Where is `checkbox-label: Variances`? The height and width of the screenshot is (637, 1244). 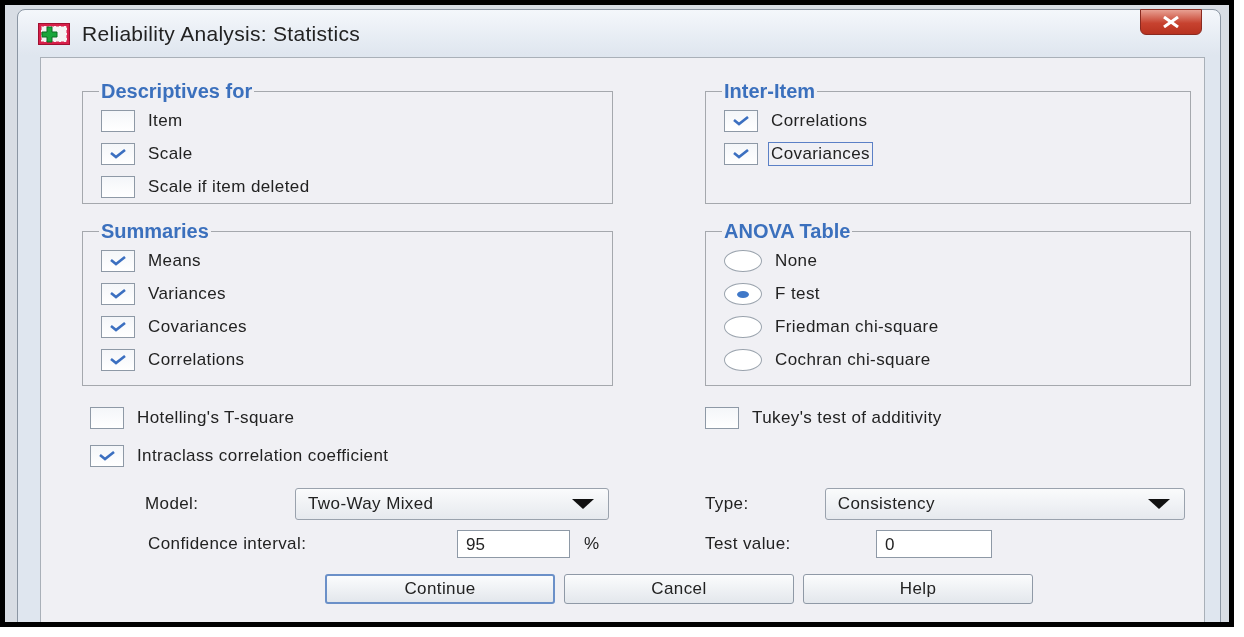 checkbox-label: Variances is located at coordinates (187, 294).